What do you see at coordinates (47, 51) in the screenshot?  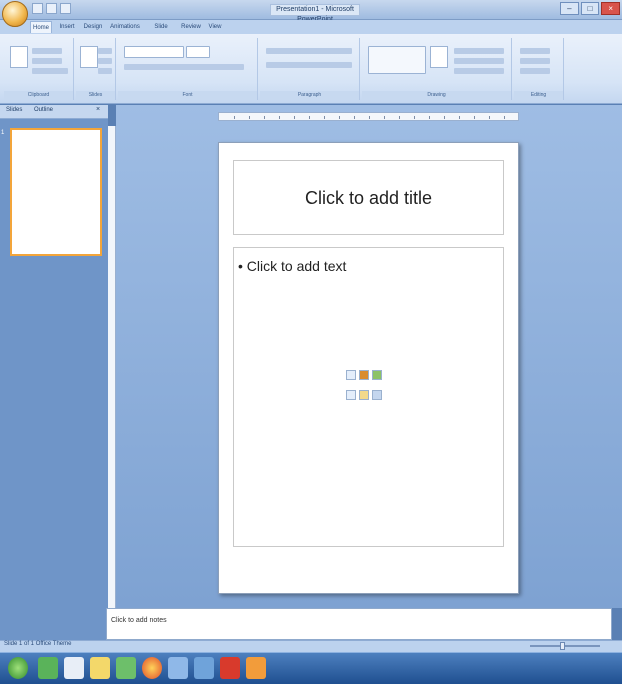 I see `cut-button` at bounding box center [47, 51].